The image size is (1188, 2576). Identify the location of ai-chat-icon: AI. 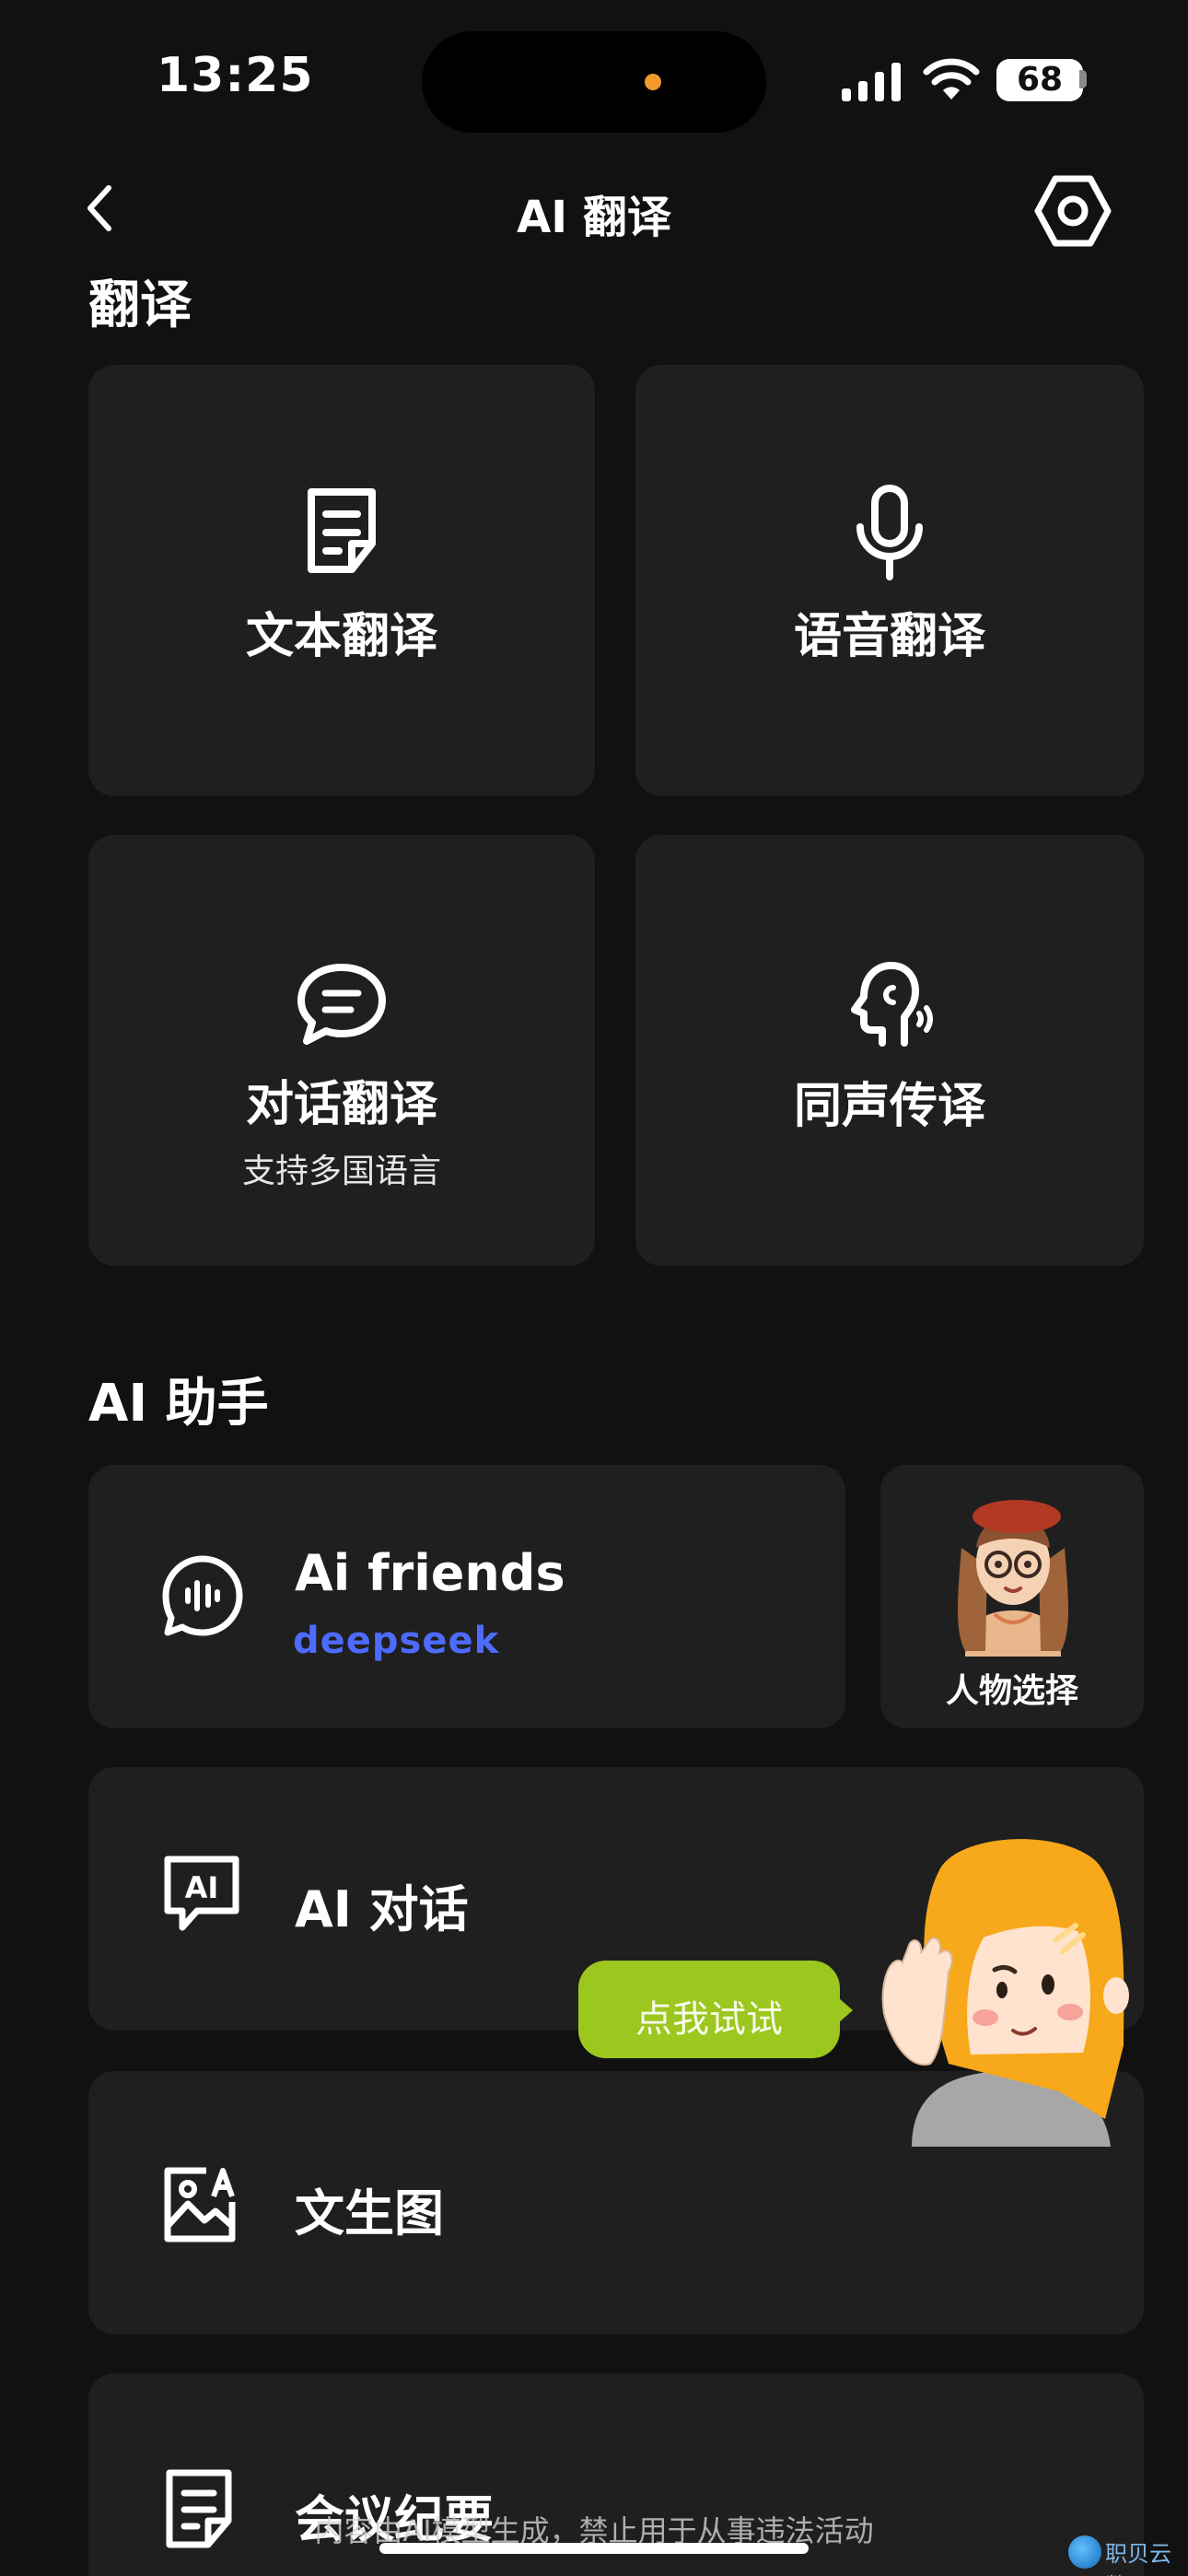
(201, 1893).